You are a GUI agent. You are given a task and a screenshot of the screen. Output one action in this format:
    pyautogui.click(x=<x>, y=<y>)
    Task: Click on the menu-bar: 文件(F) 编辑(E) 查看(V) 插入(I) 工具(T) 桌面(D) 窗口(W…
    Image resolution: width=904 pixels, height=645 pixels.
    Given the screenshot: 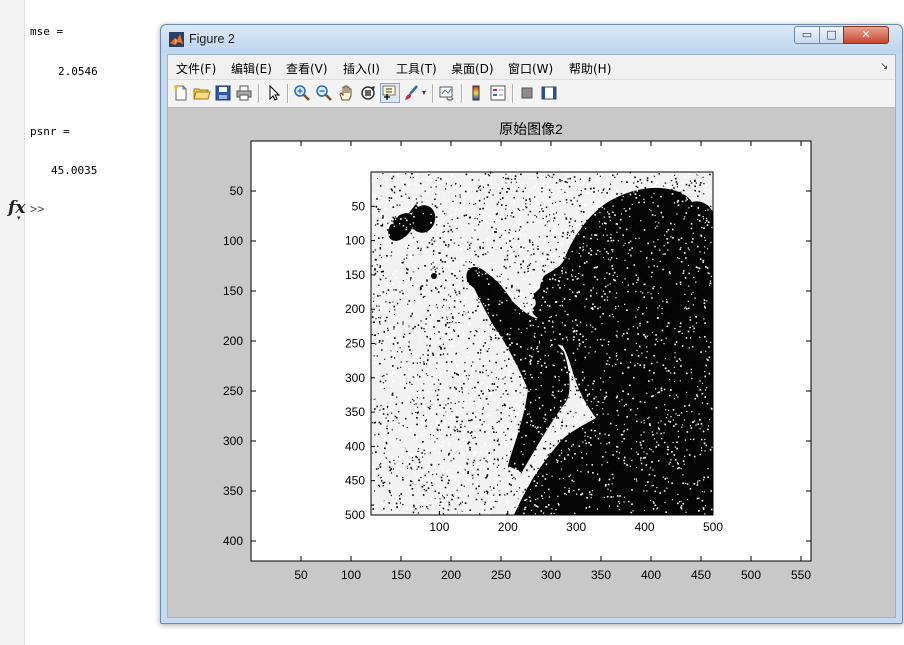 What is the action you would take?
    pyautogui.click(x=531, y=67)
    